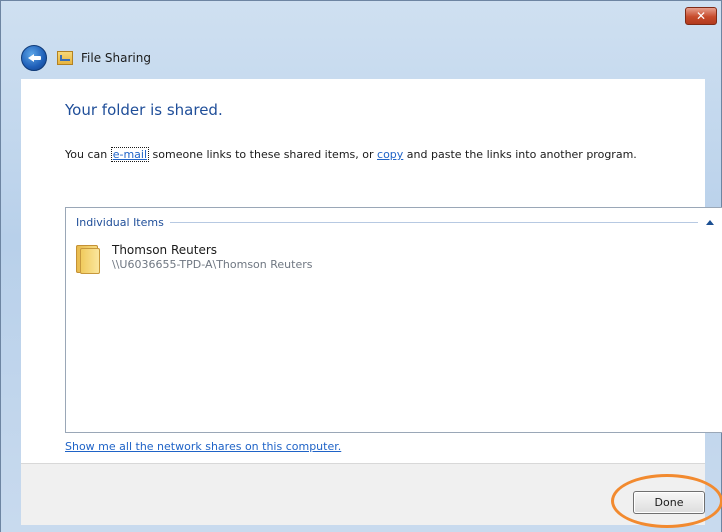 The width and height of the screenshot is (722, 532). I want to click on item-name: Thomson Reuters, so click(165, 250).